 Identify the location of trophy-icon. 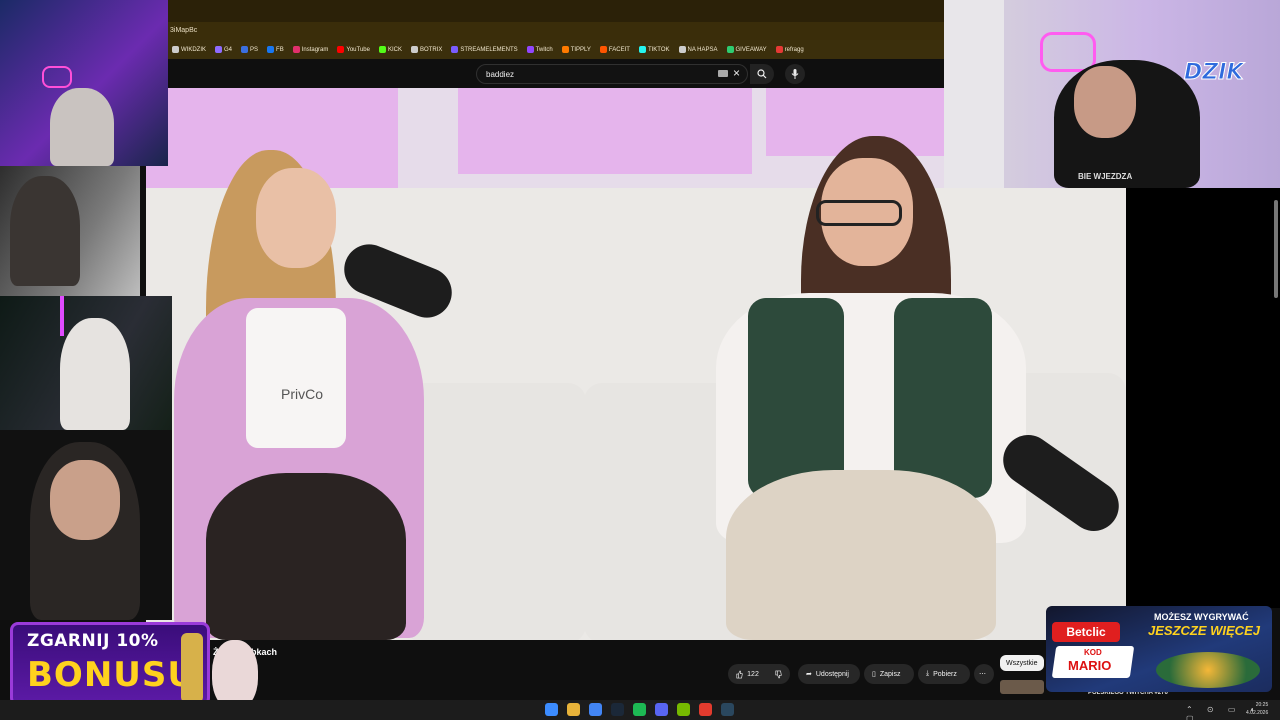
(192, 668).